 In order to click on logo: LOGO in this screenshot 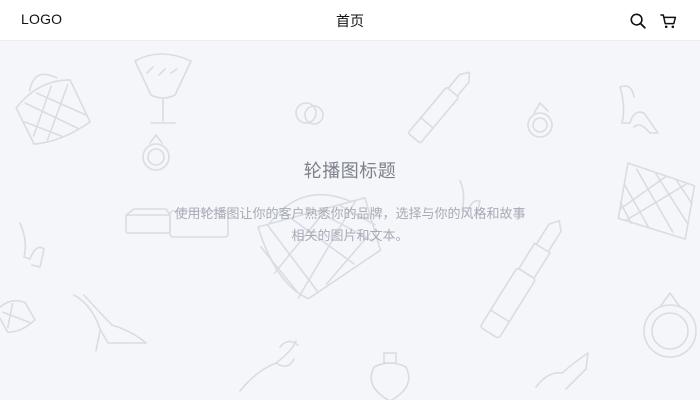, I will do `click(41, 19)`.